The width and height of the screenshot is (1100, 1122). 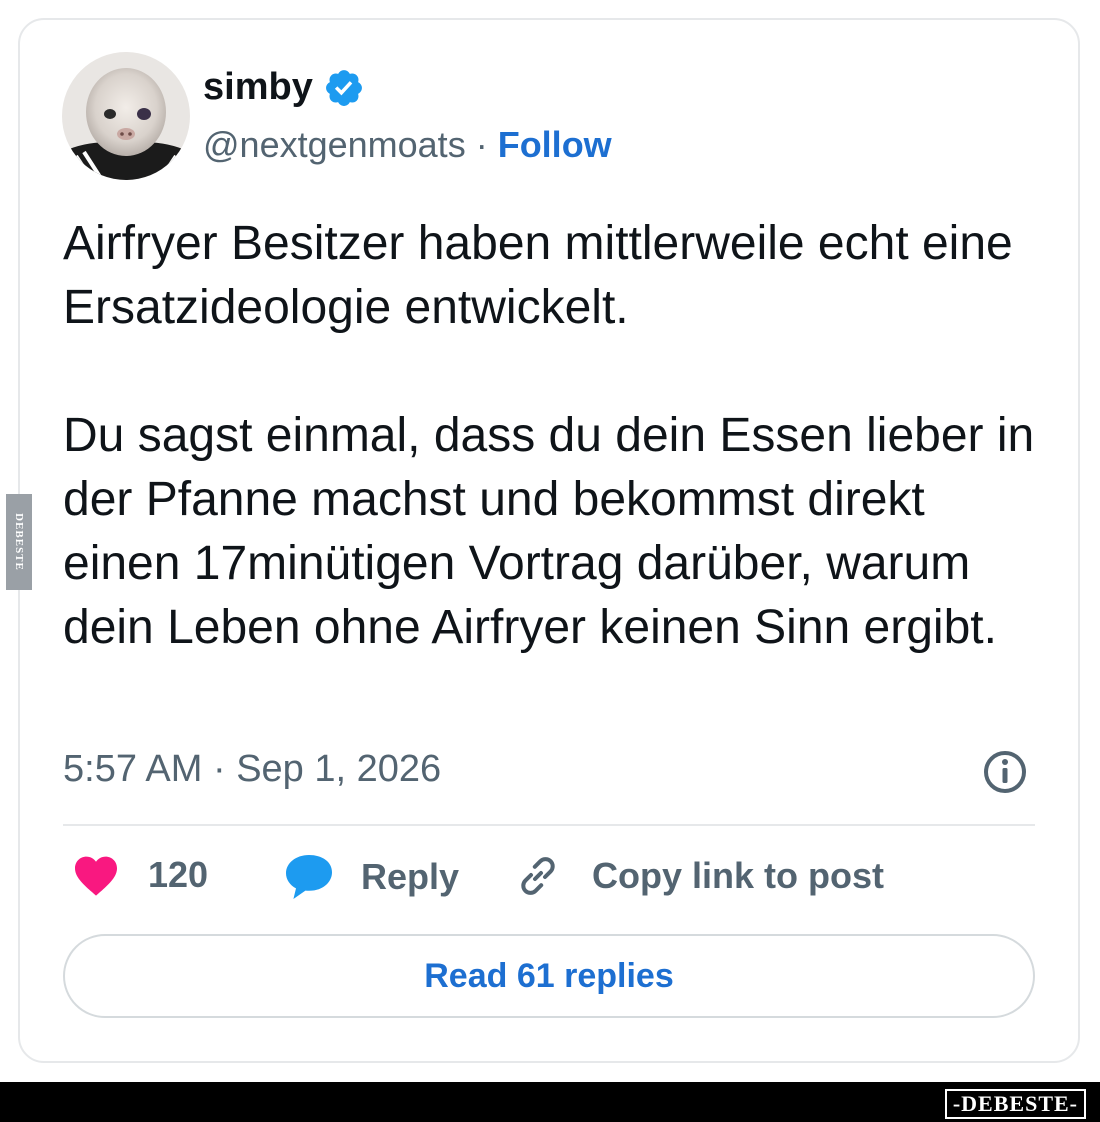 What do you see at coordinates (252, 769) in the screenshot?
I see `tweet-timestamp: 5:57 AM · Sep 1, 2026` at bounding box center [252, 769].